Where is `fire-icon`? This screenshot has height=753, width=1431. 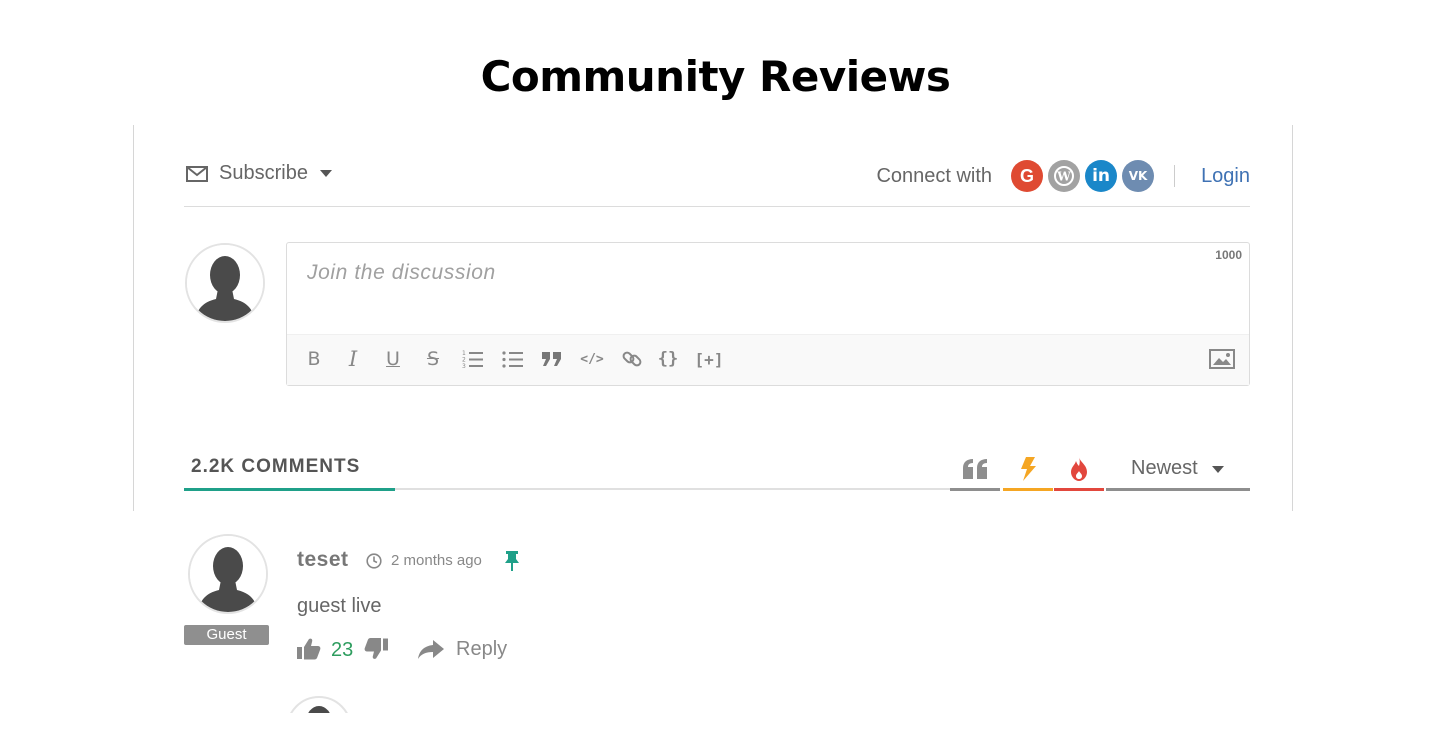 fire-icon is located at coordinates (1079, 469).